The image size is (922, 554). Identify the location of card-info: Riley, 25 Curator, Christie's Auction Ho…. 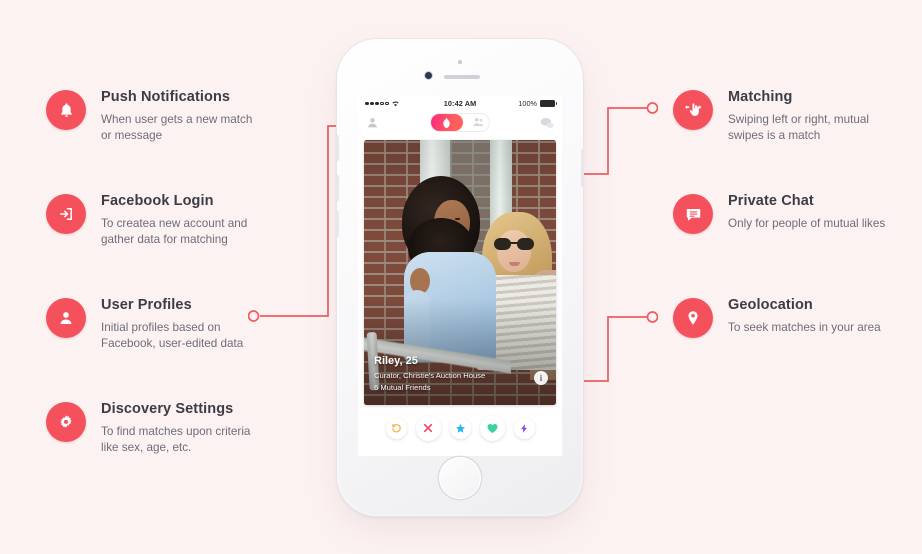
(460, 374).